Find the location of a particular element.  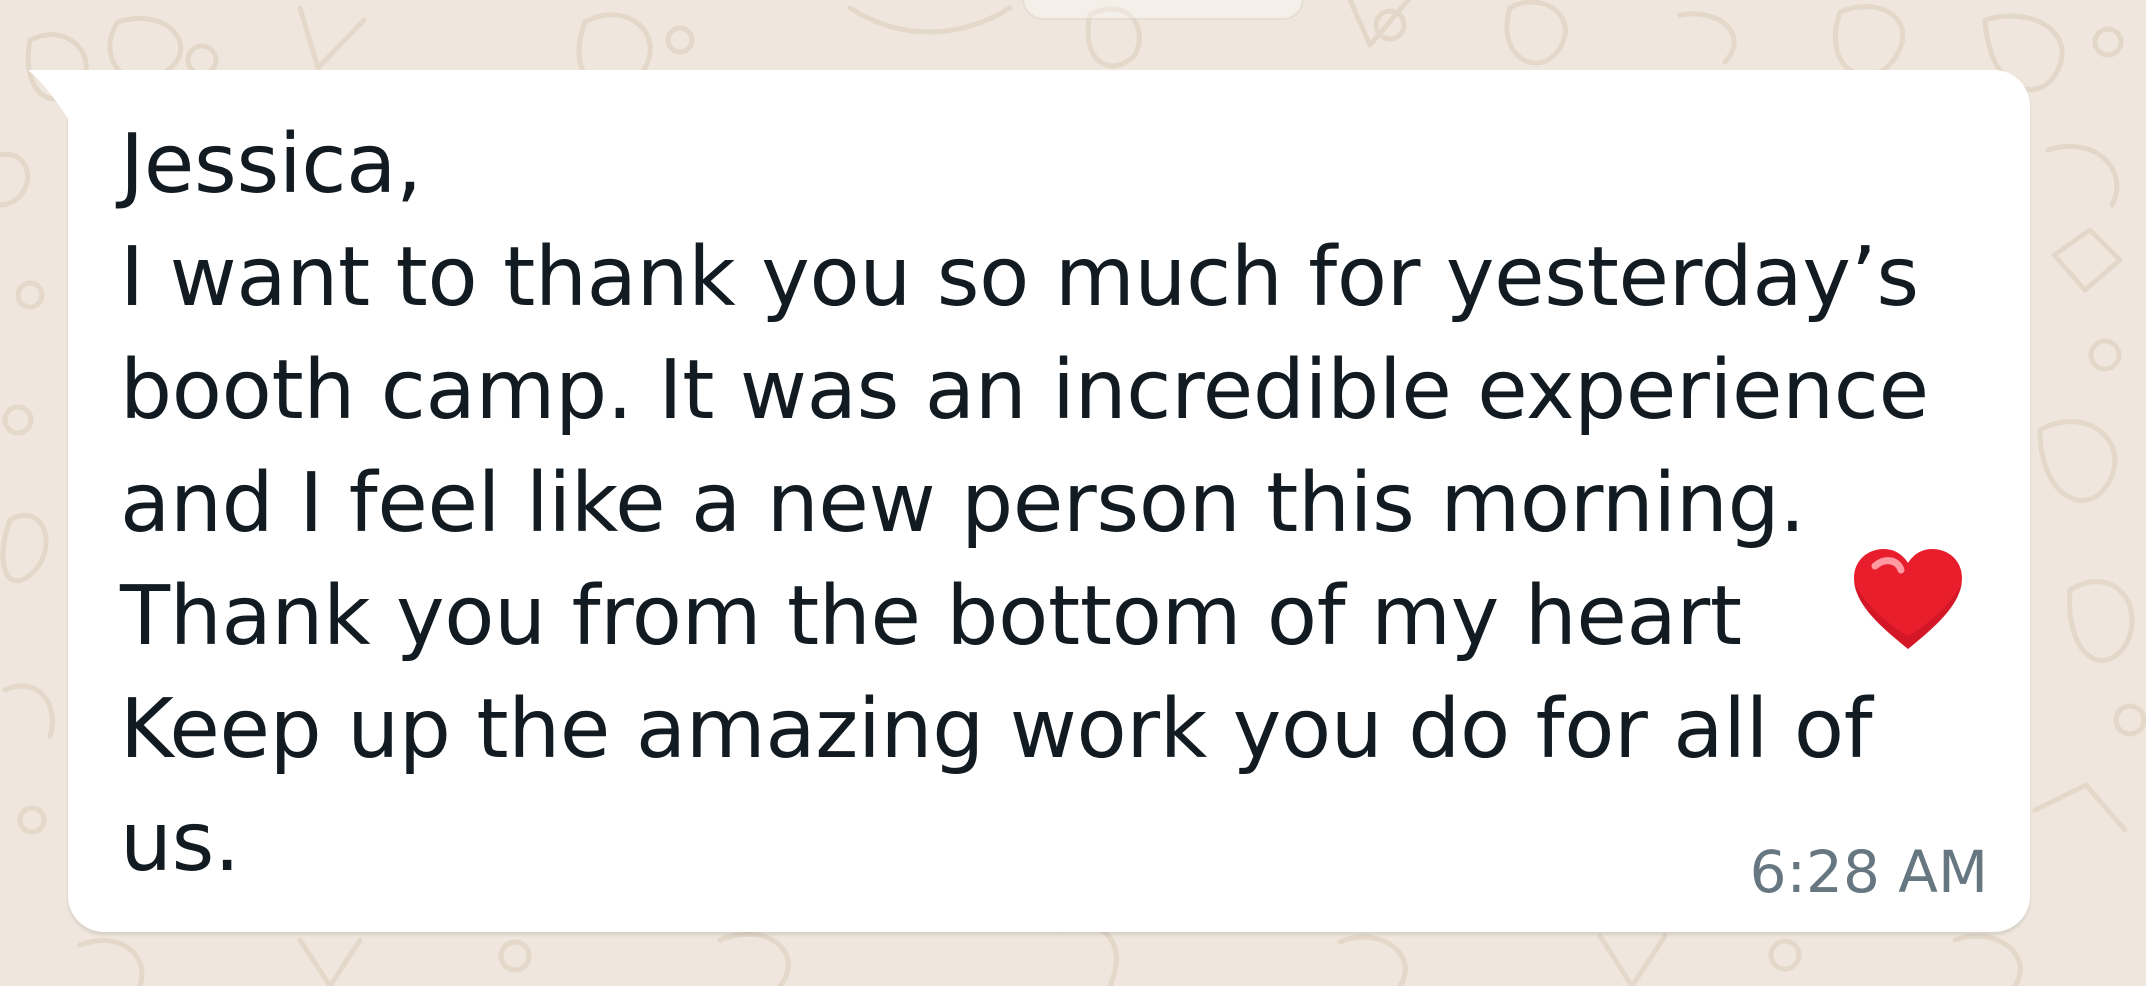

message-line-1: Jessica, is located at coordinates (271, 164).